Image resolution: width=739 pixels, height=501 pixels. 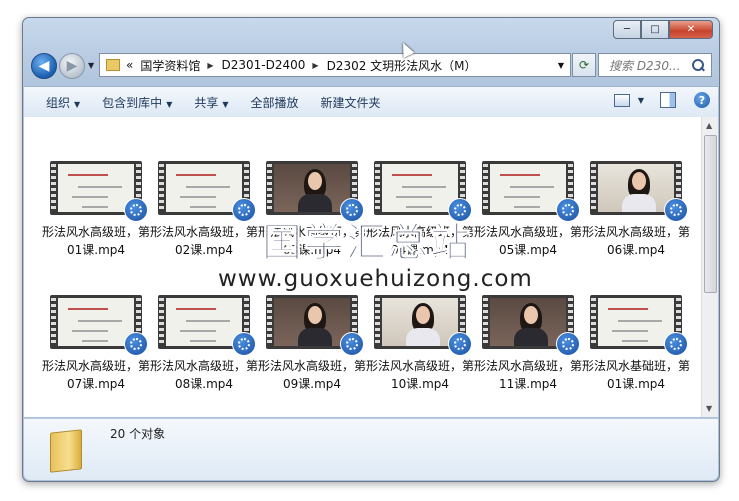 I want to click on file-name: 形法风水高级班，第10课.mp4, so click(x=419, y=375).